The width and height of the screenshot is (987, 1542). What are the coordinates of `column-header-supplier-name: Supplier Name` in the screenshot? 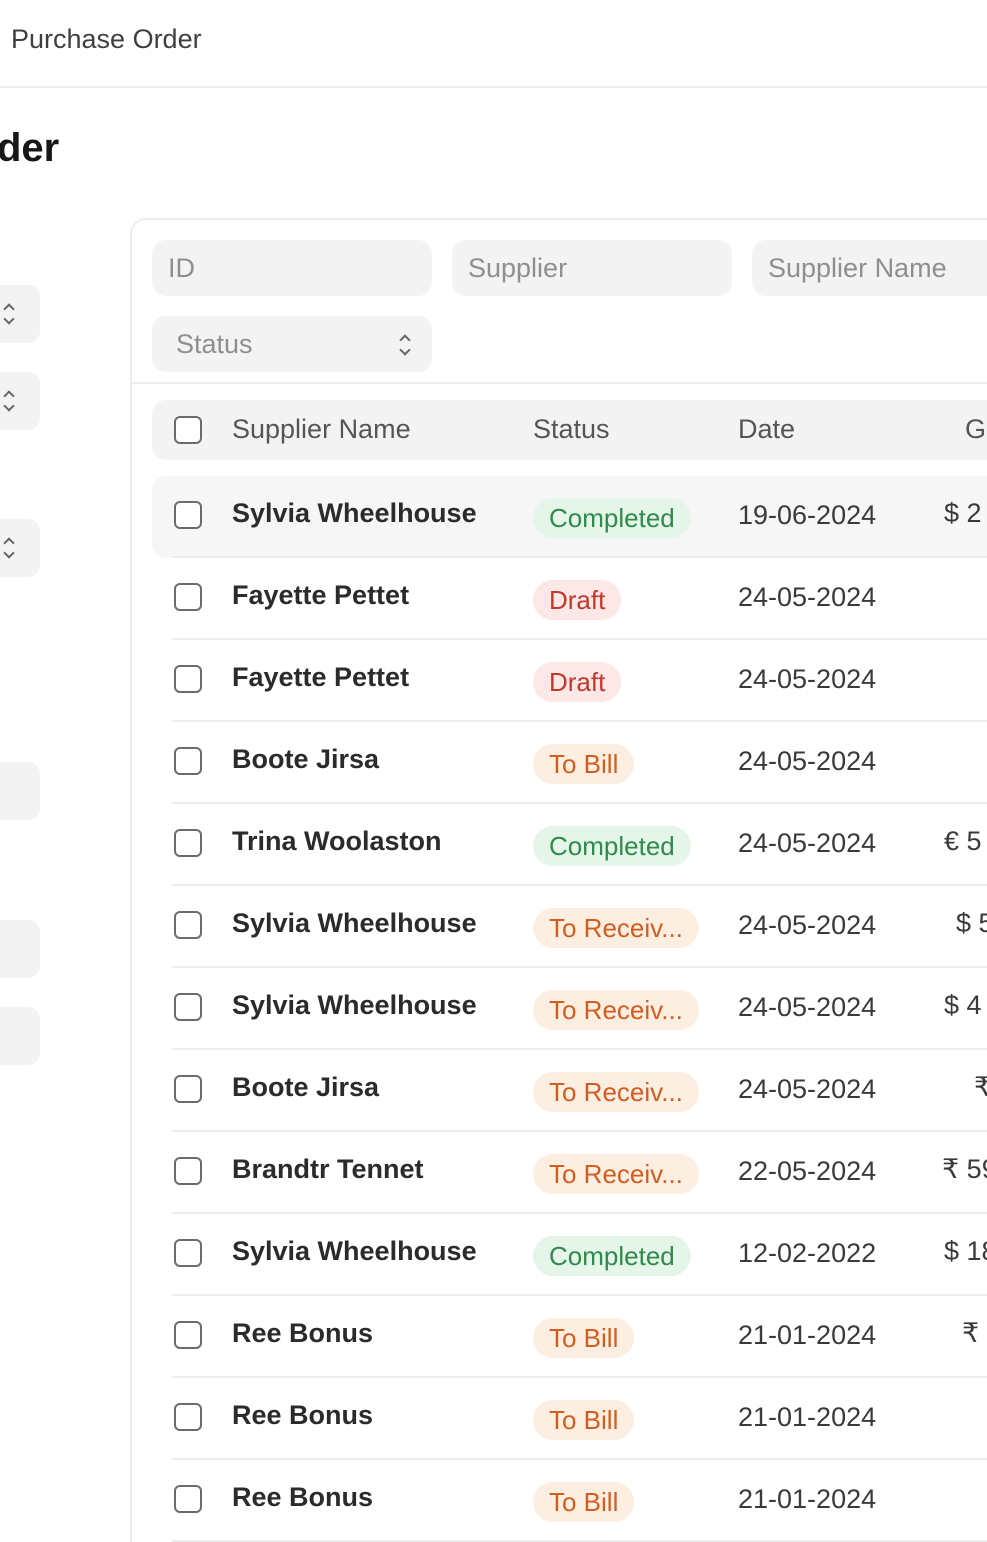 It's located at (321, 429).